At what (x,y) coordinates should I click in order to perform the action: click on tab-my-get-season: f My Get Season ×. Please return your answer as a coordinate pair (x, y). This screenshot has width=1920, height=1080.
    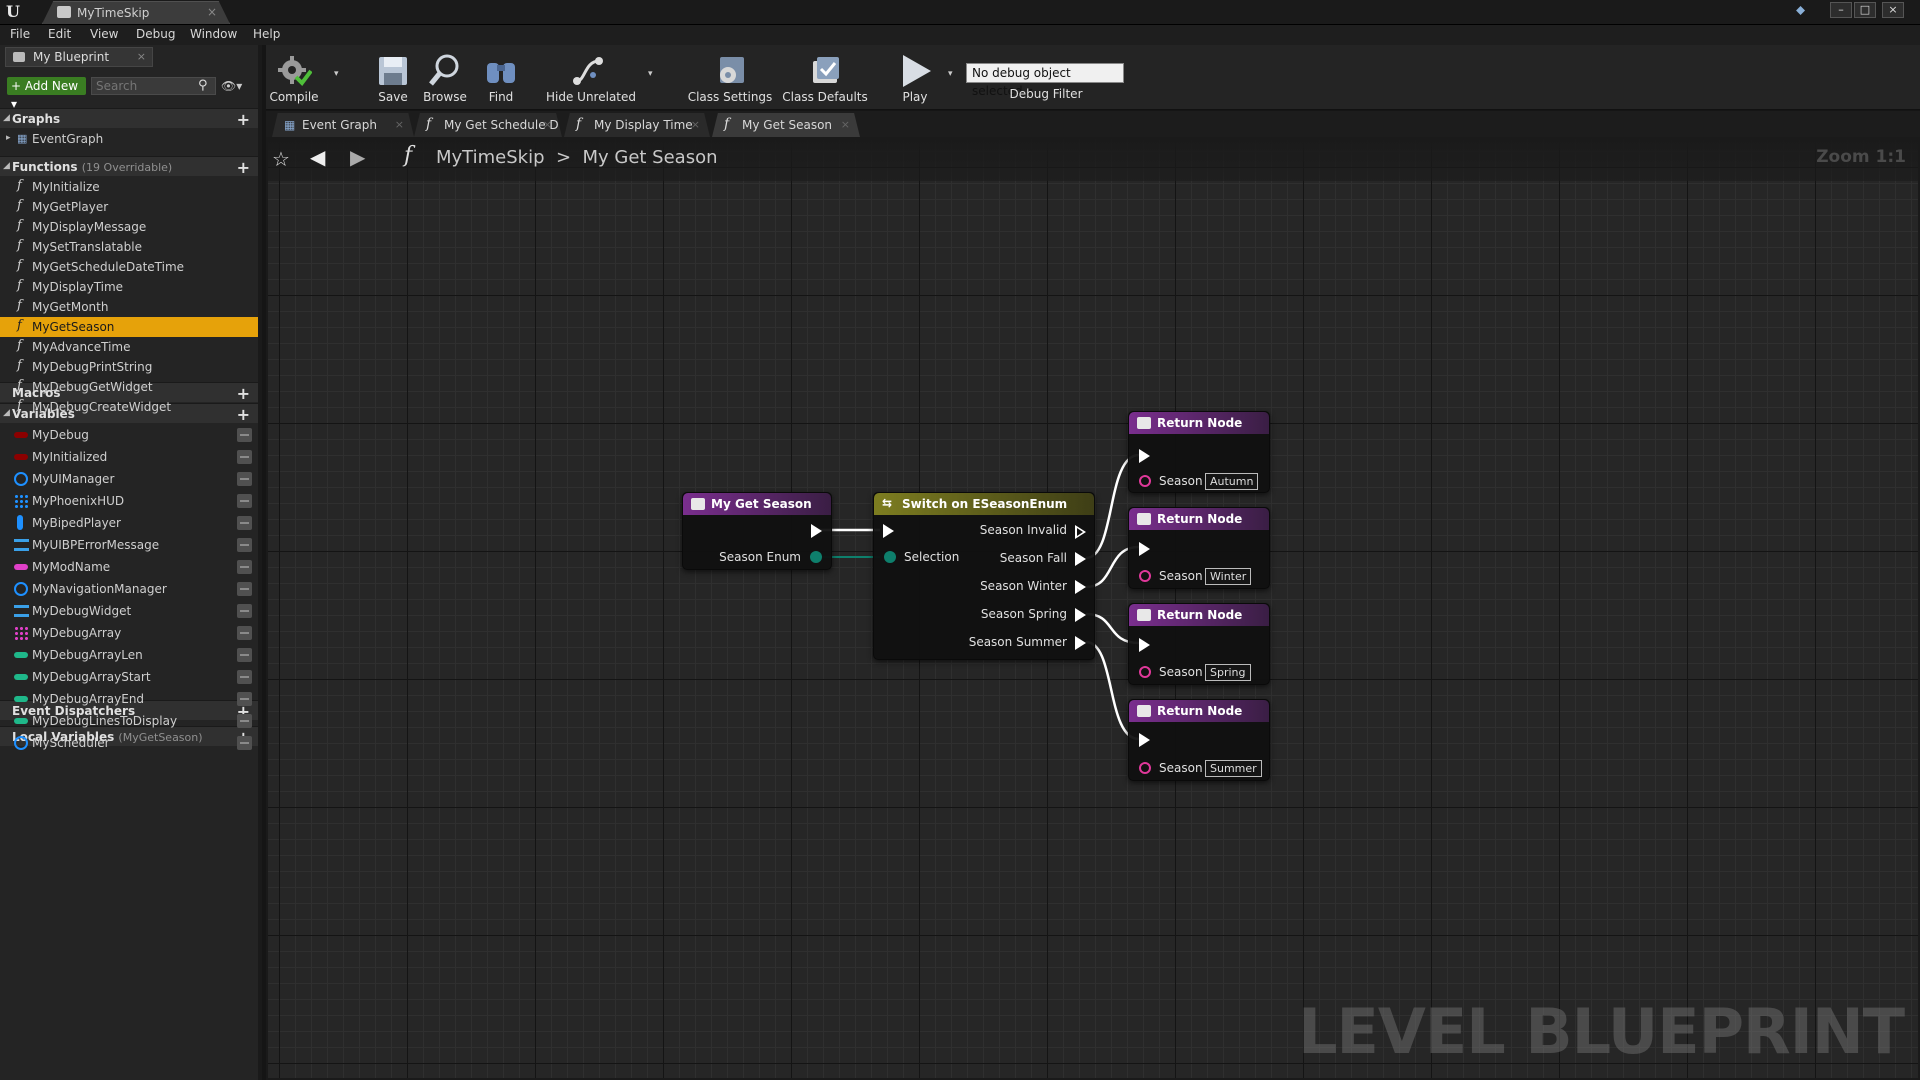
    Looking at the image, I should click on (786, 125).